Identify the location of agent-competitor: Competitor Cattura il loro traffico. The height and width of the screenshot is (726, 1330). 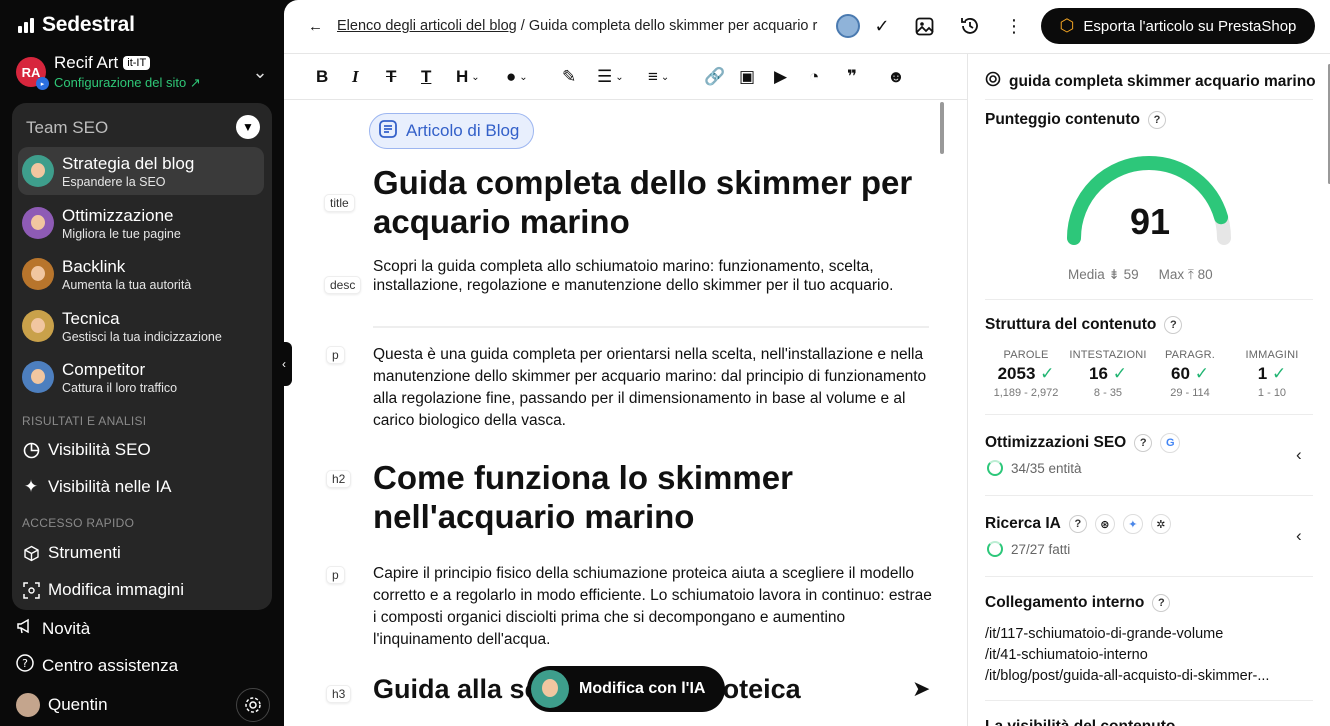
(141, 377).